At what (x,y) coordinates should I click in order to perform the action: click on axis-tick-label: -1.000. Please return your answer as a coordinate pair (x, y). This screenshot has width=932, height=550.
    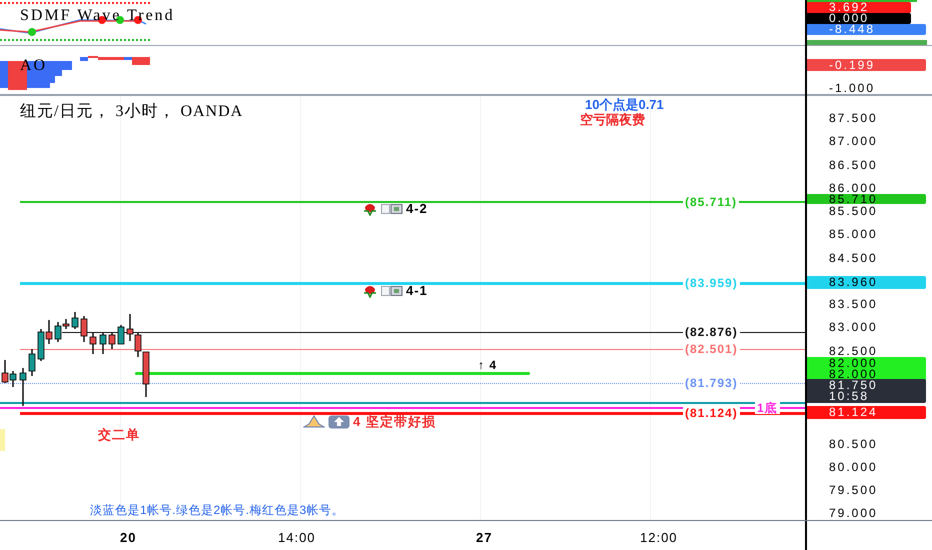
    Looking at the image, I should click on (852, 88).